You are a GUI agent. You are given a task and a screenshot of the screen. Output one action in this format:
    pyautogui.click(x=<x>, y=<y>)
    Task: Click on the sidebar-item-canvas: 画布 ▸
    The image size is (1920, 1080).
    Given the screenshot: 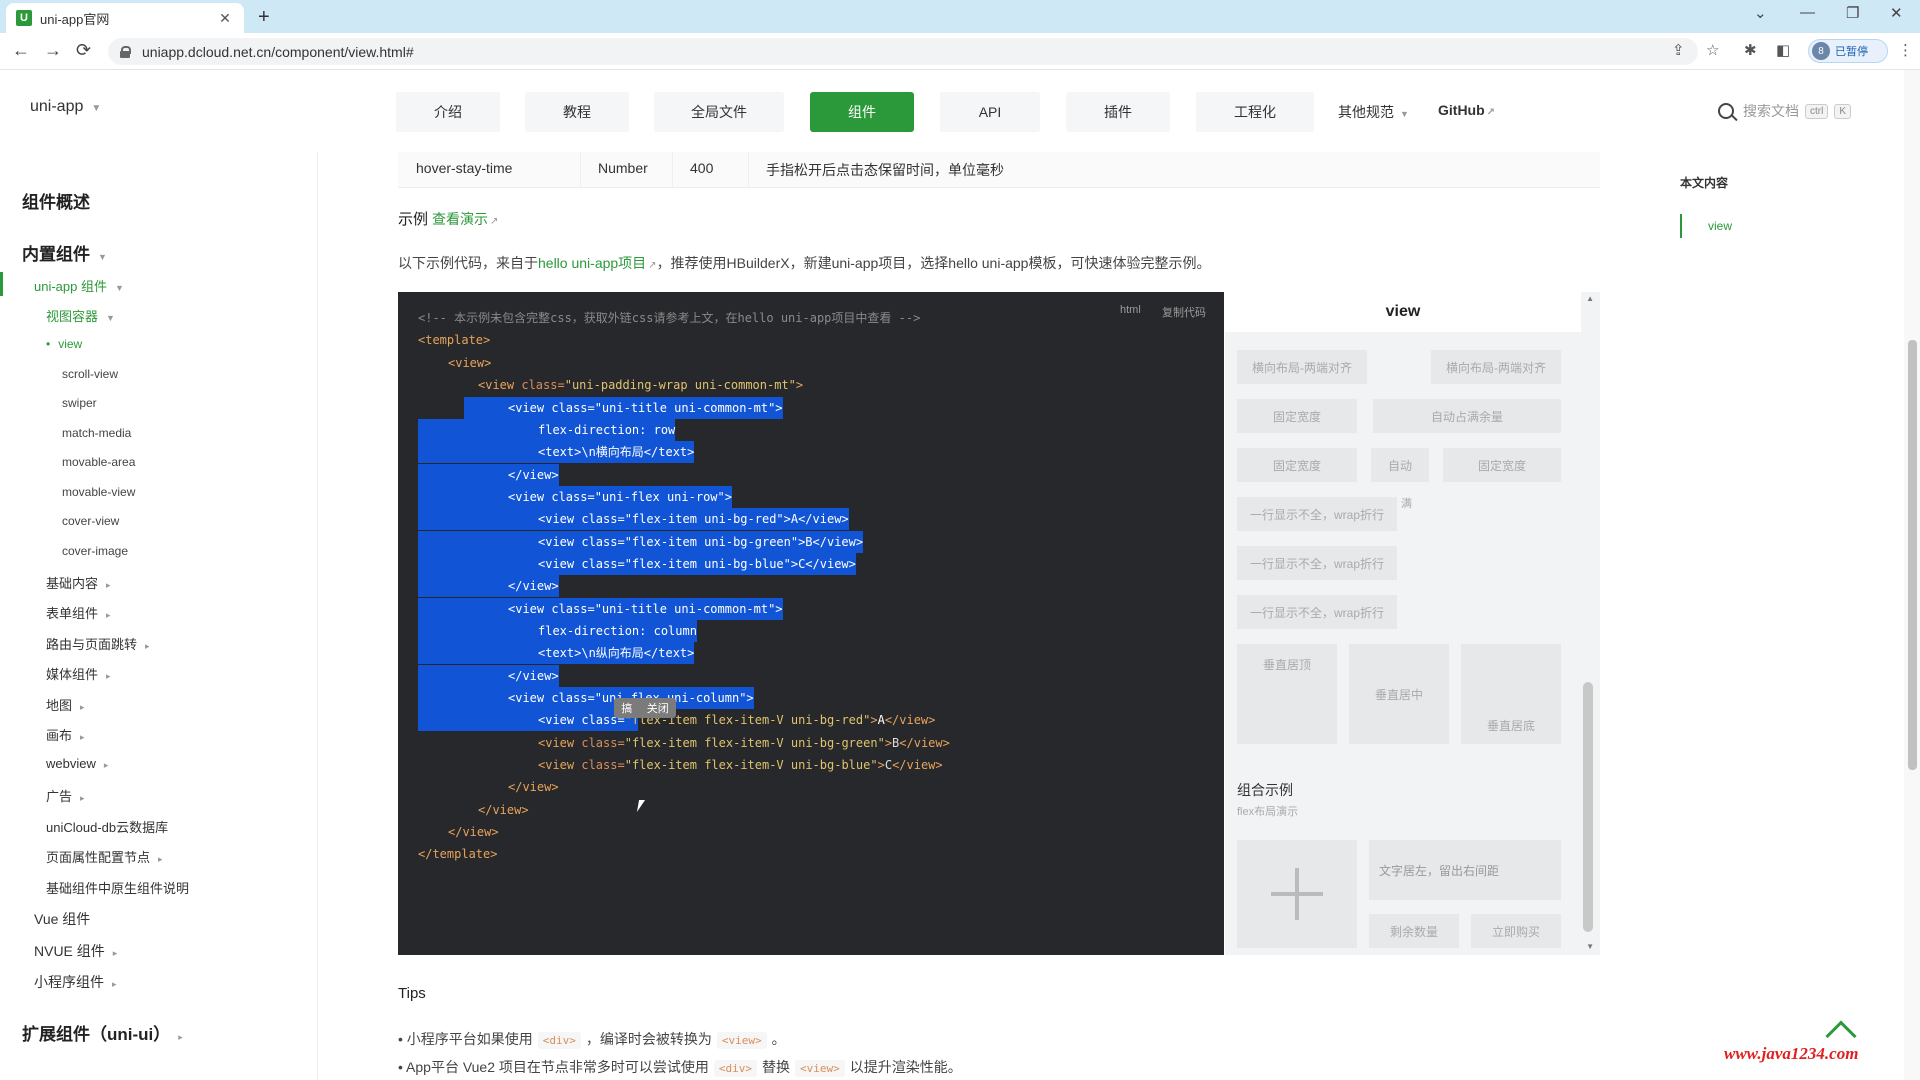 What is the action you would take?
    pyautogui.click(x=65, y=734)
    